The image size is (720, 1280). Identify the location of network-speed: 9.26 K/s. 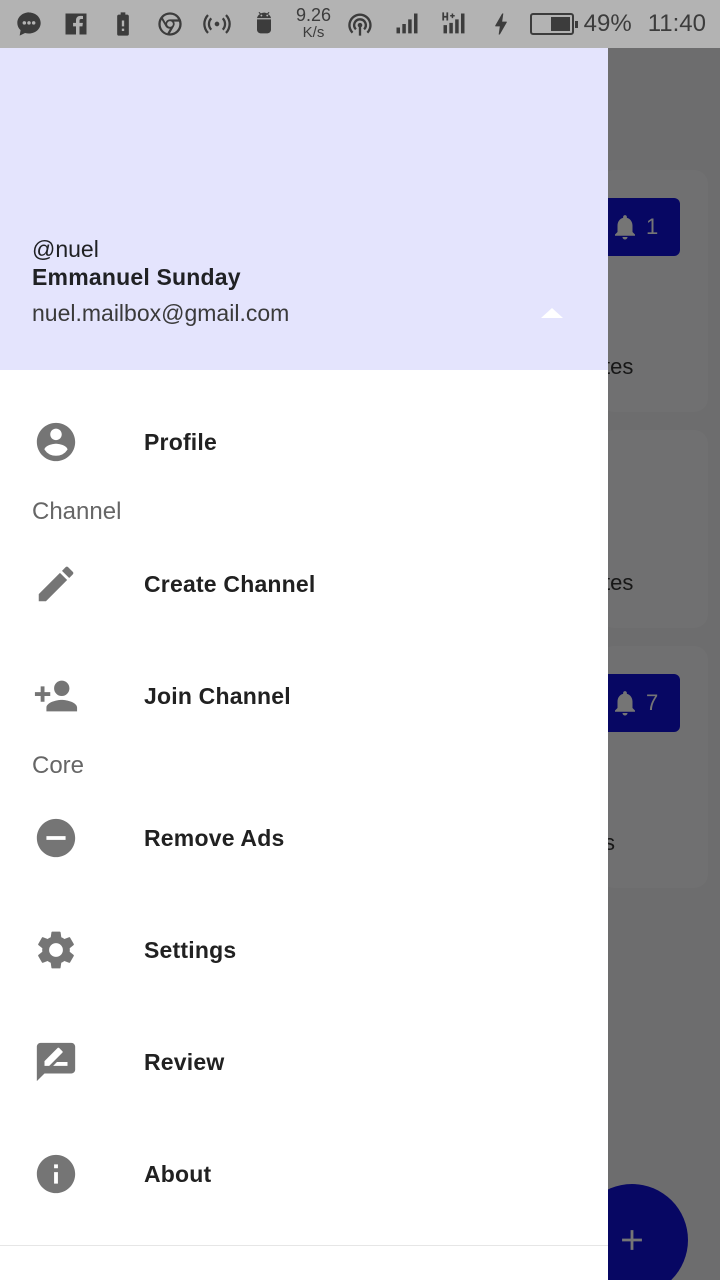
(314, 23).